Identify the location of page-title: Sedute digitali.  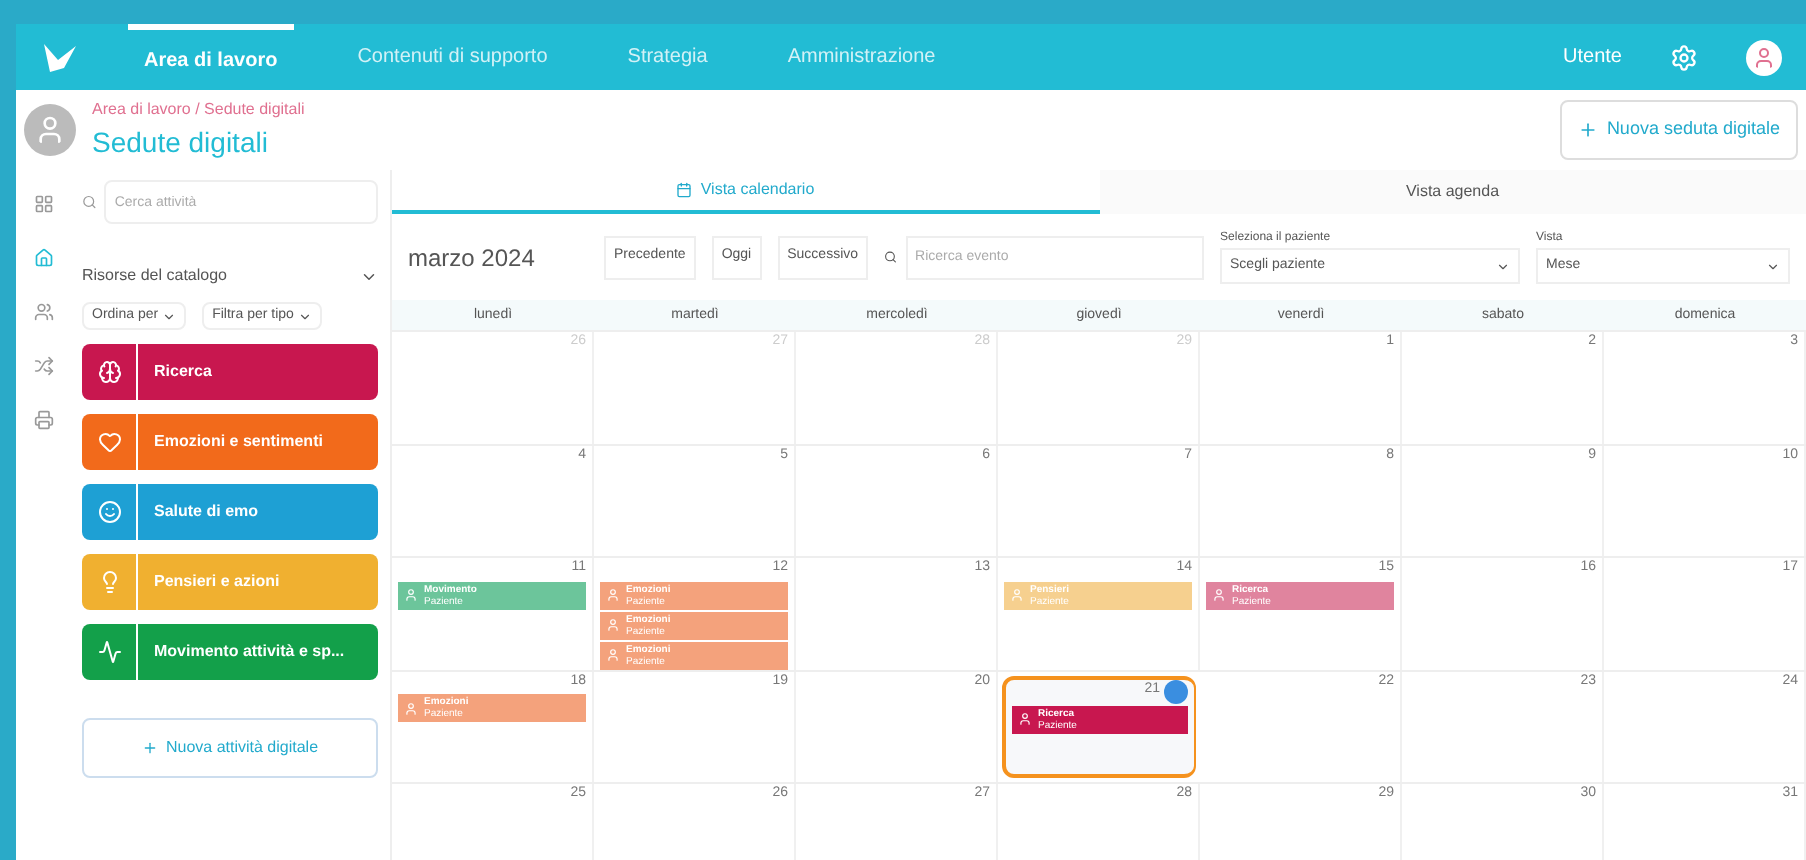
(181, 142).